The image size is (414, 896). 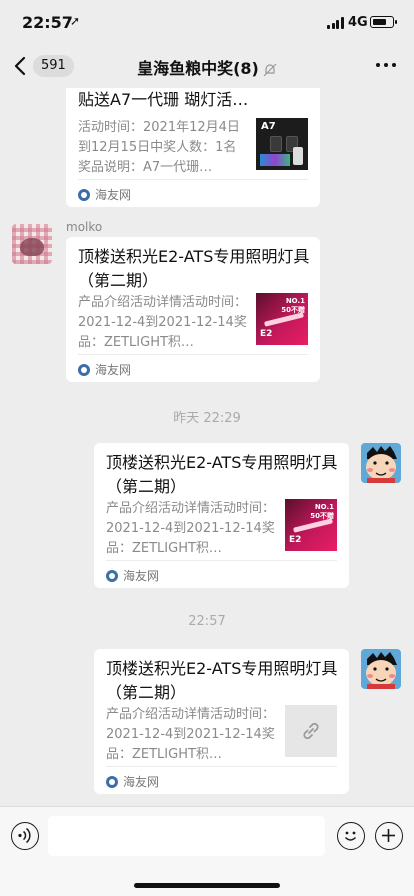 I want to click on status-bar: 22:57 ➚ 4G, so click(x=207, y=22).